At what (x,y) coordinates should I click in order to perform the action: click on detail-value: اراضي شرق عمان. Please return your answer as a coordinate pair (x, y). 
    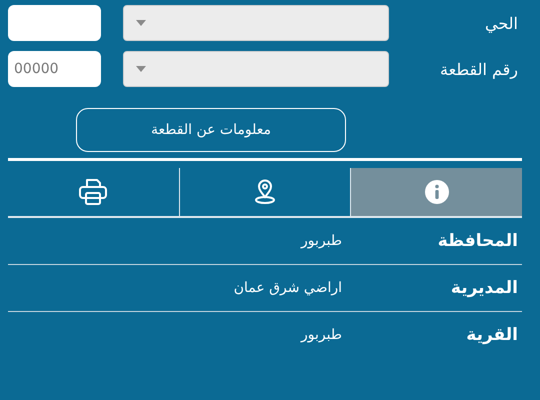
    Looking at the image, I should click on (288, 288).